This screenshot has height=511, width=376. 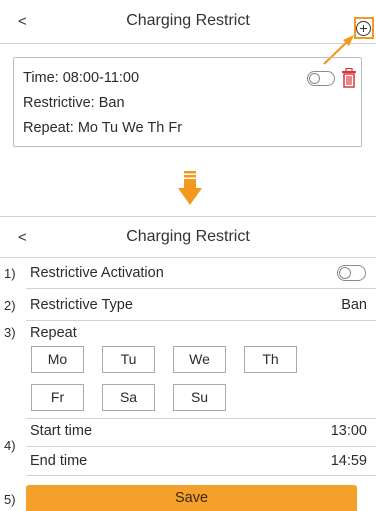 What do you see at coordinates (81, 305) in the screenshot?
I see `type-label: Restrictive Type` at bounding box center [81, 305].